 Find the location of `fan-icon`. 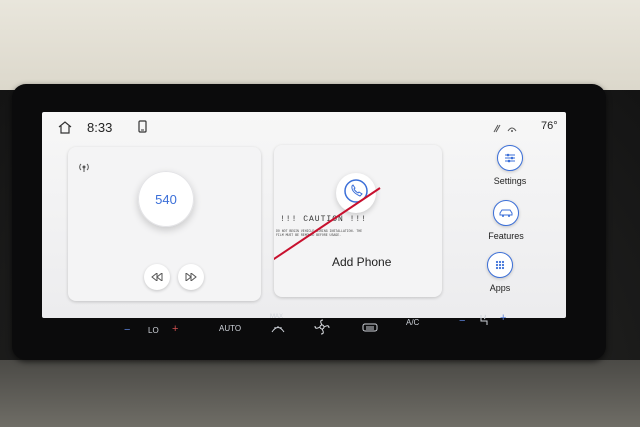

fan-icon is located at coordinates (322, 328).